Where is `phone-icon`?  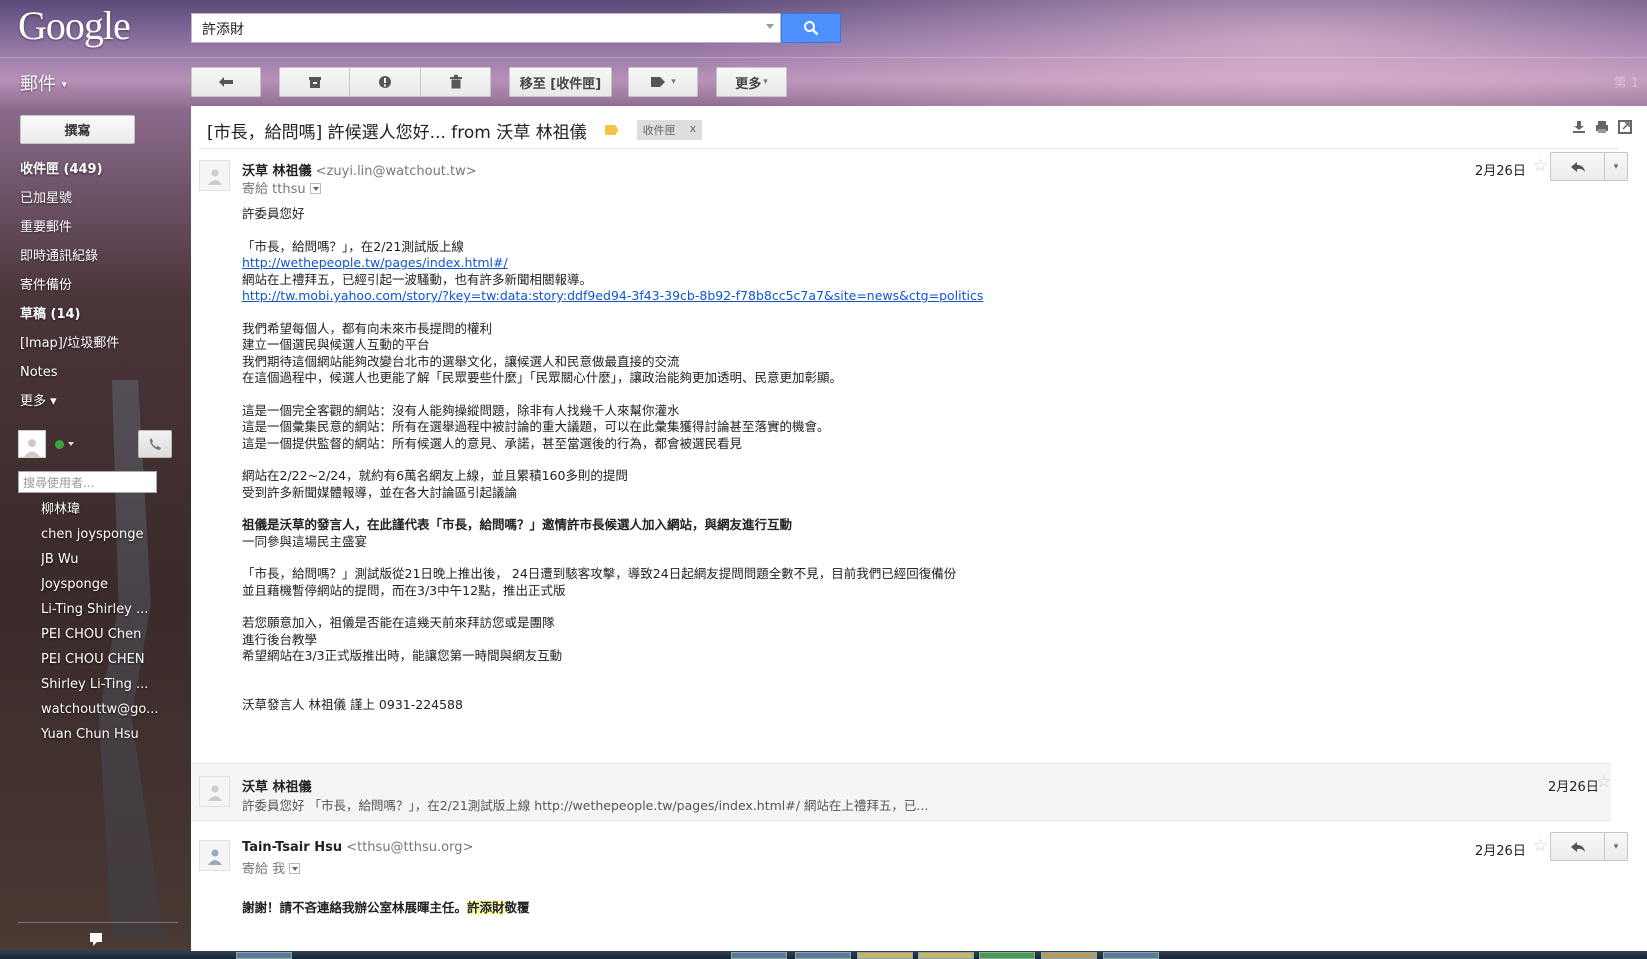
phone-icon is located at coordinates (155, 444).